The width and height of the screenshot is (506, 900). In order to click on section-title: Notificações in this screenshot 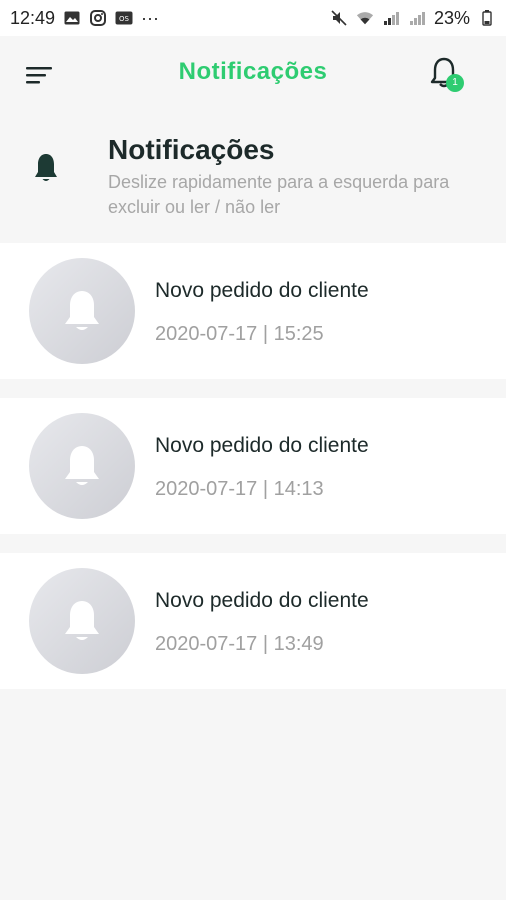, I will do `click(191, 149)`.